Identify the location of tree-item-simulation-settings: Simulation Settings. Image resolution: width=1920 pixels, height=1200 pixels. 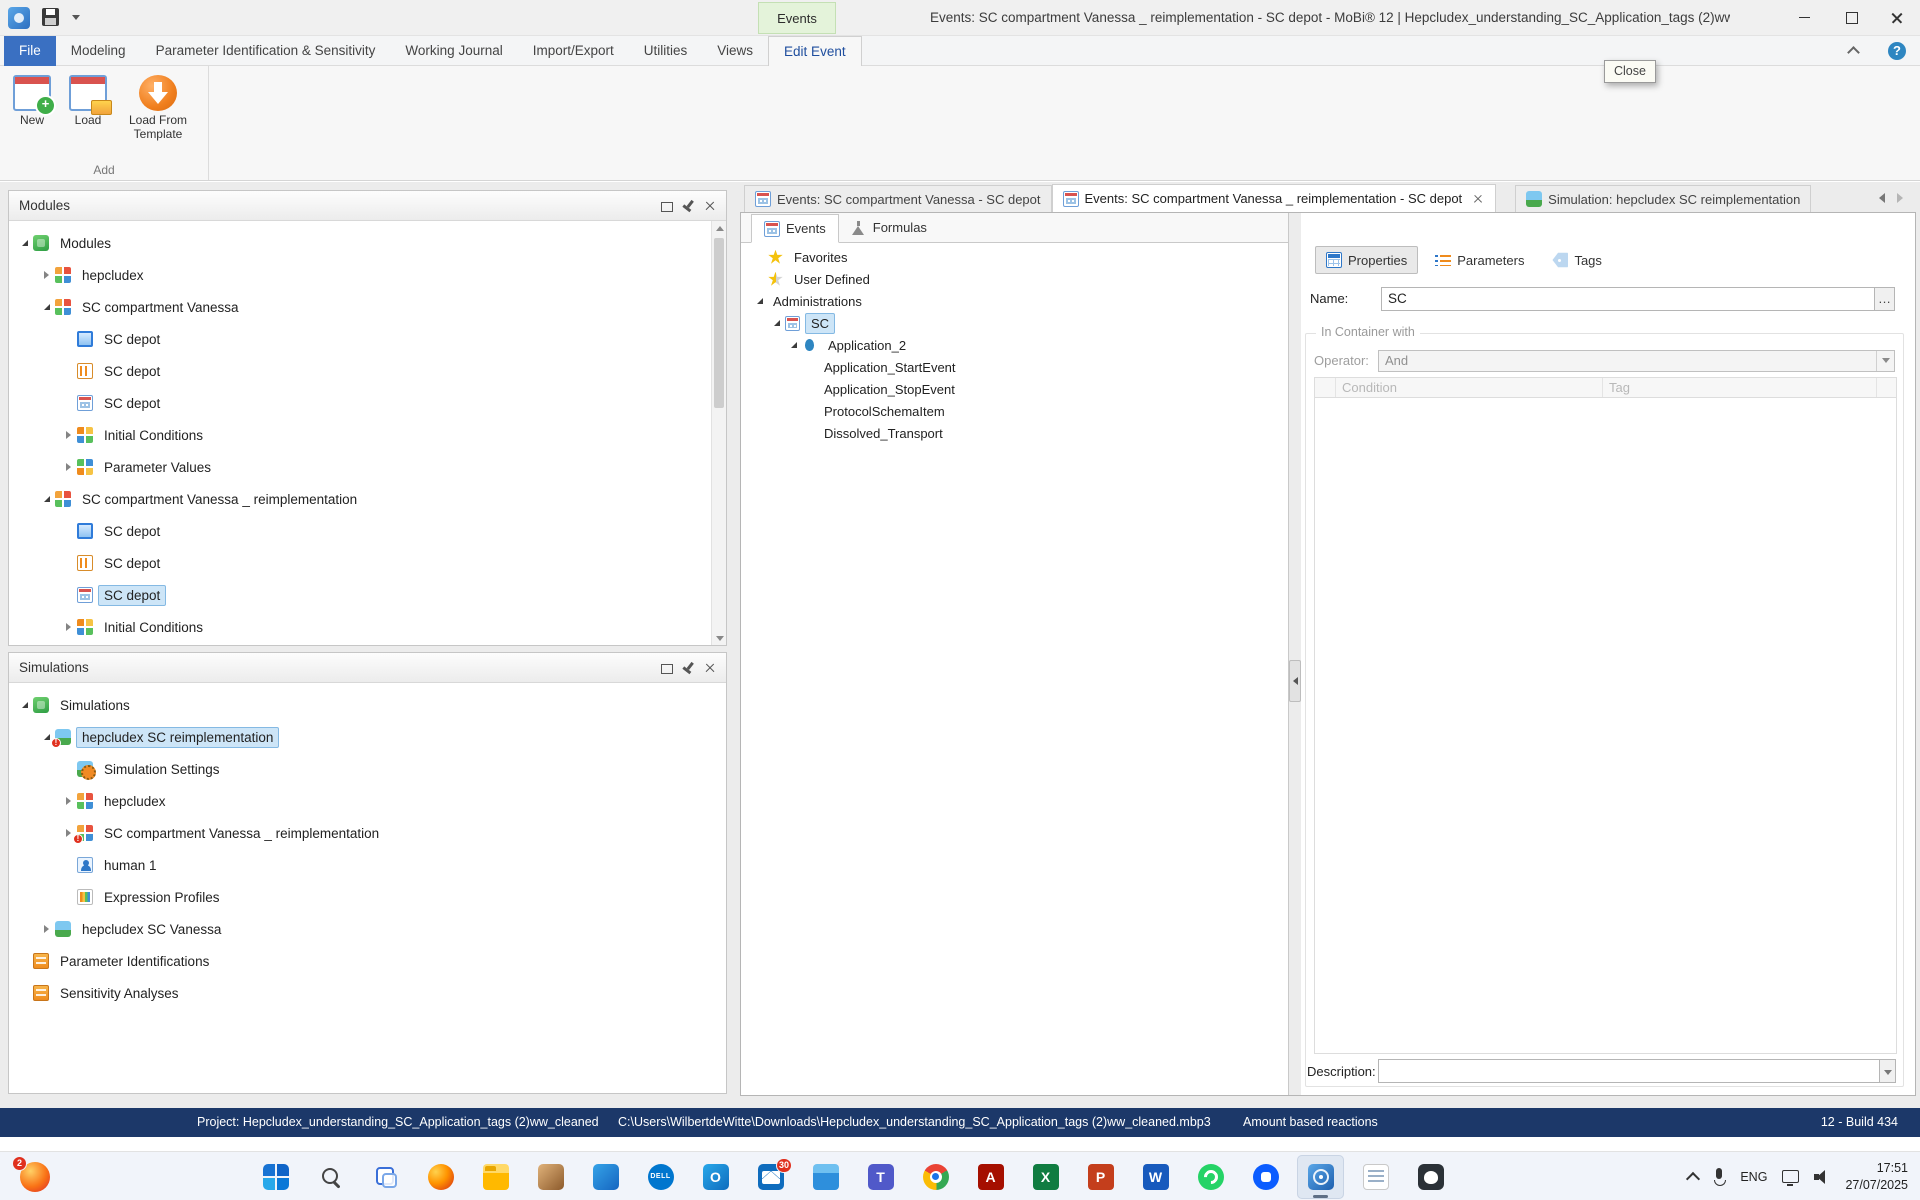
(358, 769).